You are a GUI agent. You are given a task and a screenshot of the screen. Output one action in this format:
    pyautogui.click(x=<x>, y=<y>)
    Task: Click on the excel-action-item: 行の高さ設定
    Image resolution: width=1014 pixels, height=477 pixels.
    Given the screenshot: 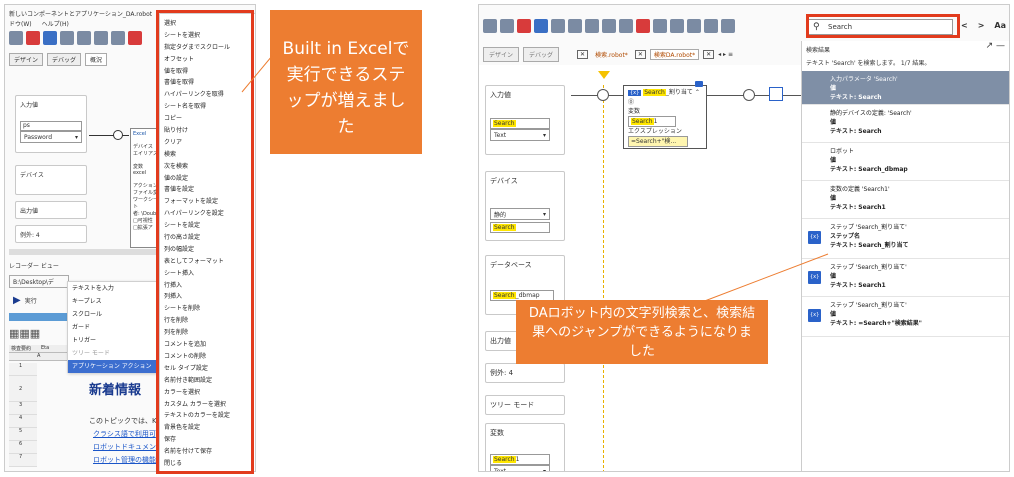 What is the action you would take?
    pyautogui.click(x=207, y=238)
    